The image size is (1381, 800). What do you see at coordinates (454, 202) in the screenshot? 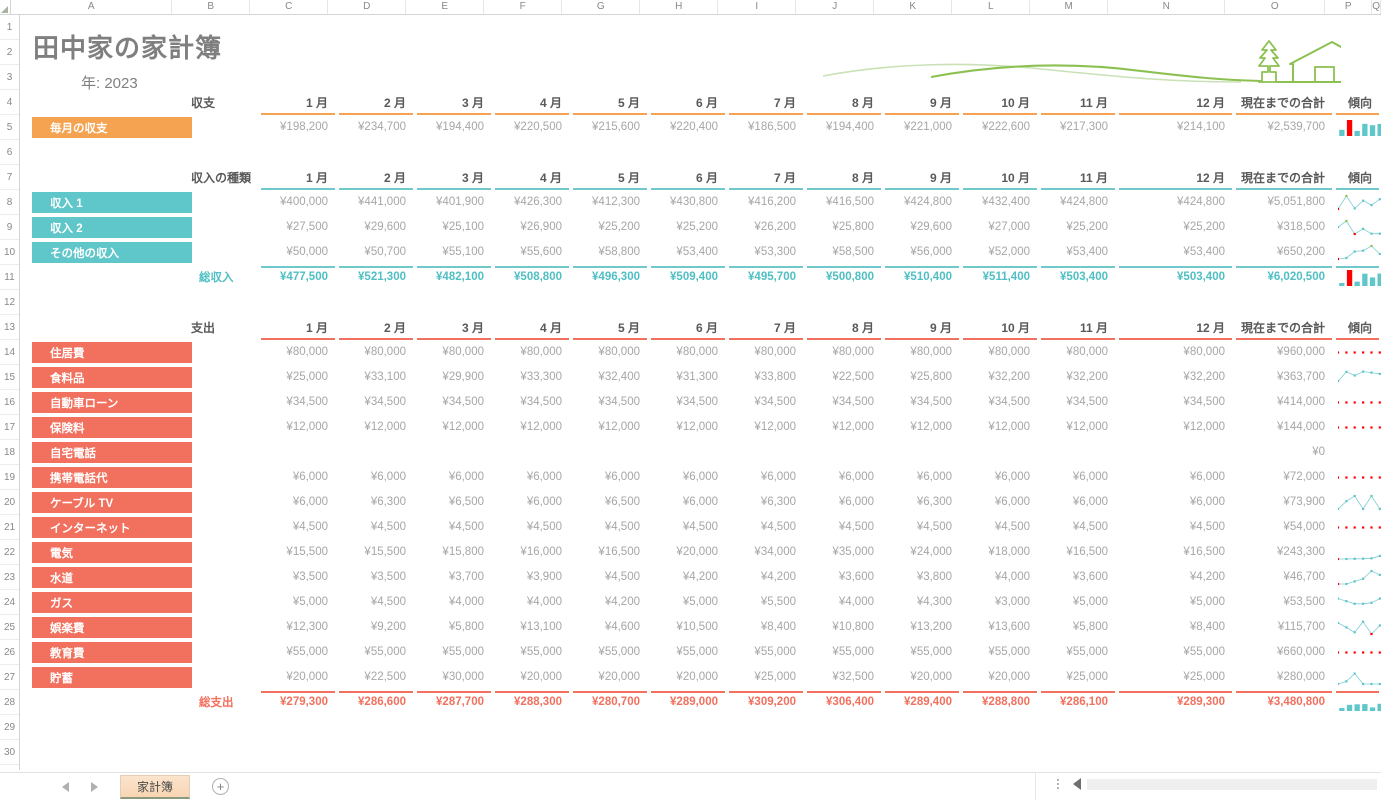
I see `table-cell: ¥401,900` at bounding box center [454, 202].